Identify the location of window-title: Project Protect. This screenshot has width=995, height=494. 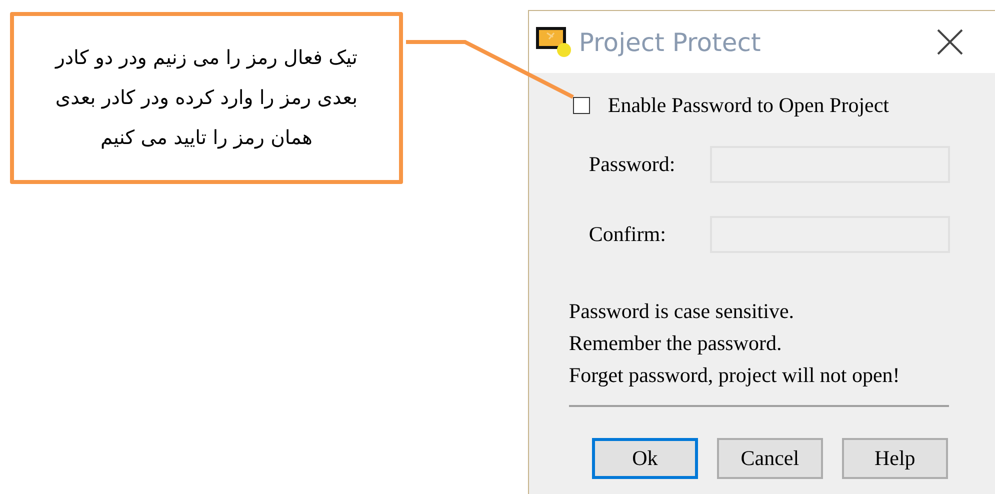
(670, 42).